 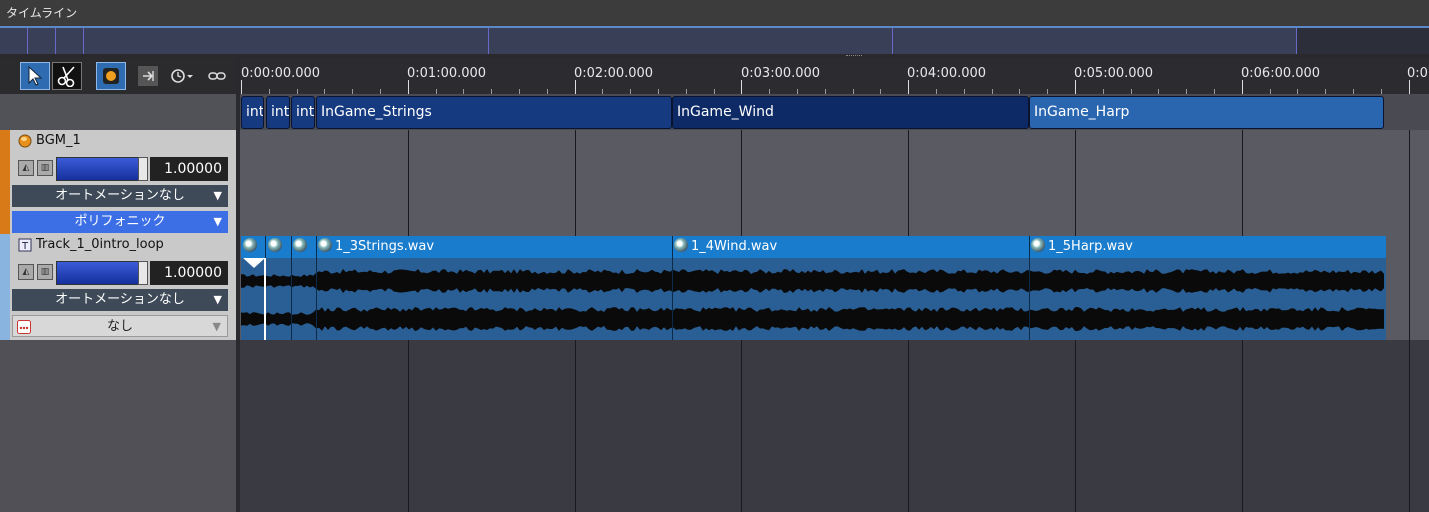 I want to click on arrow-right-icon, so click(x=148, y=76).